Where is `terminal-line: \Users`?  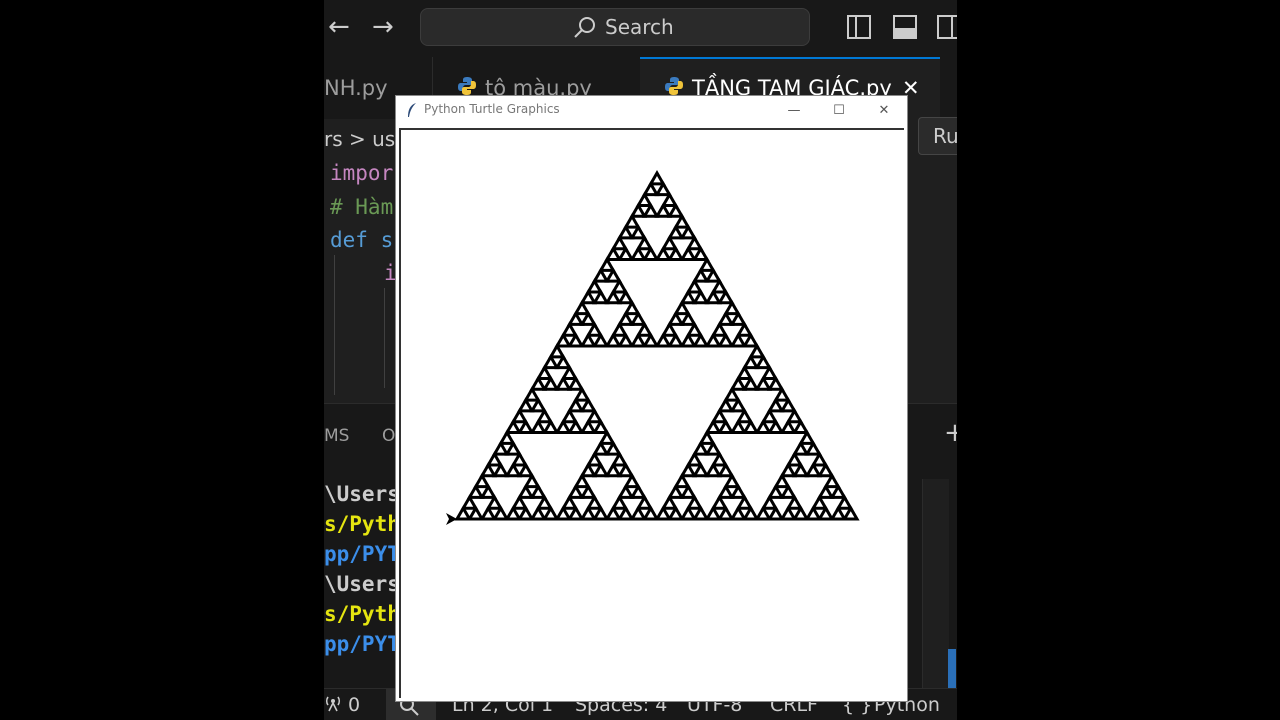
terminal-line: \Users is located at coordinates (362, 494).